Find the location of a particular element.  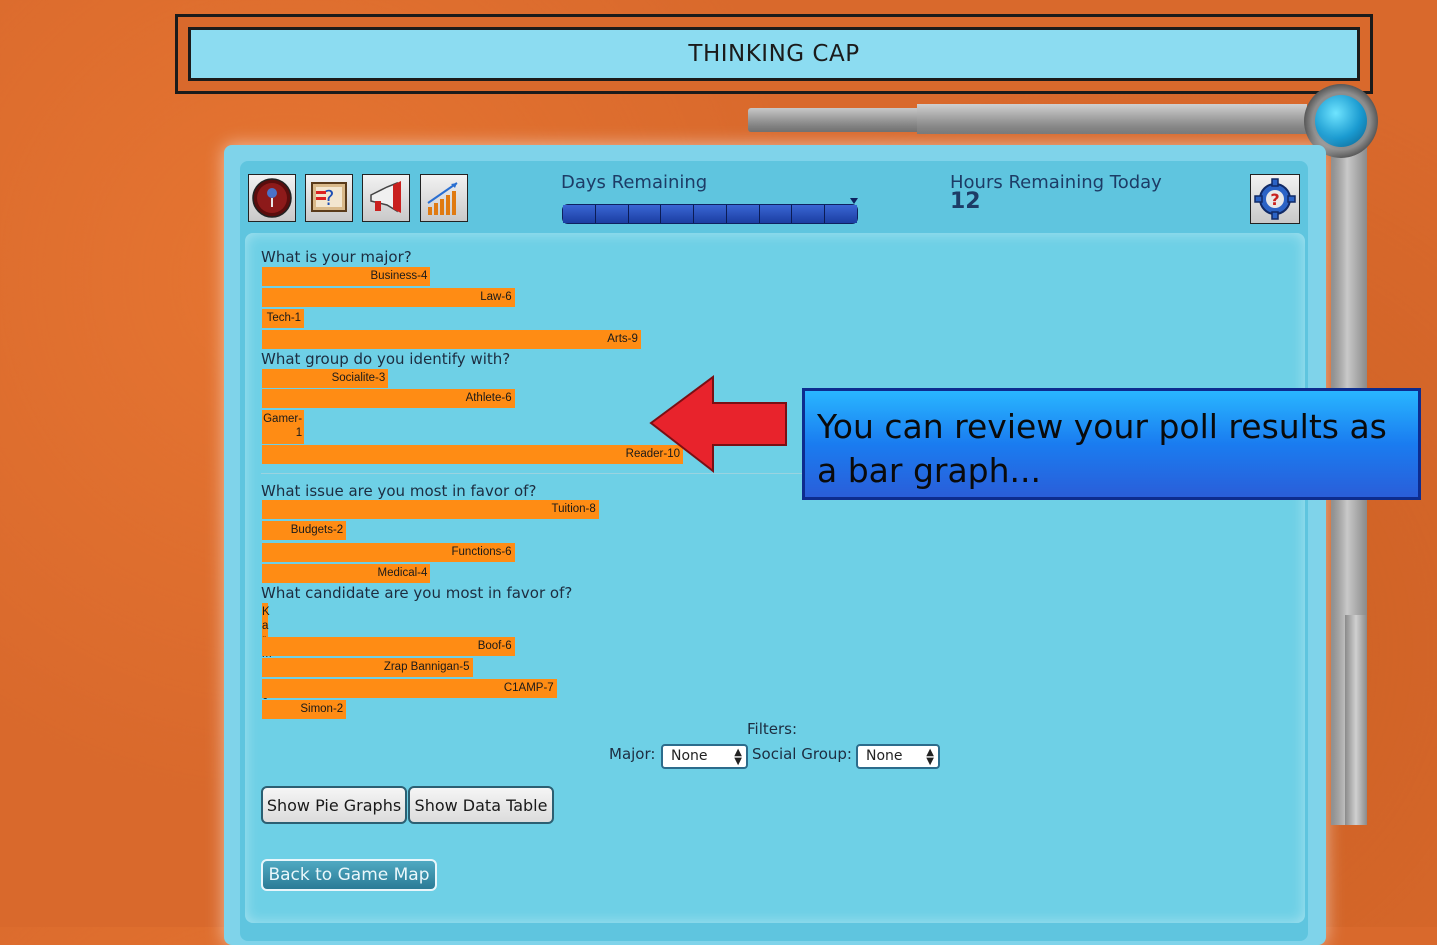

bar-reader: Reader-10 is located at coordinates (472, 454).